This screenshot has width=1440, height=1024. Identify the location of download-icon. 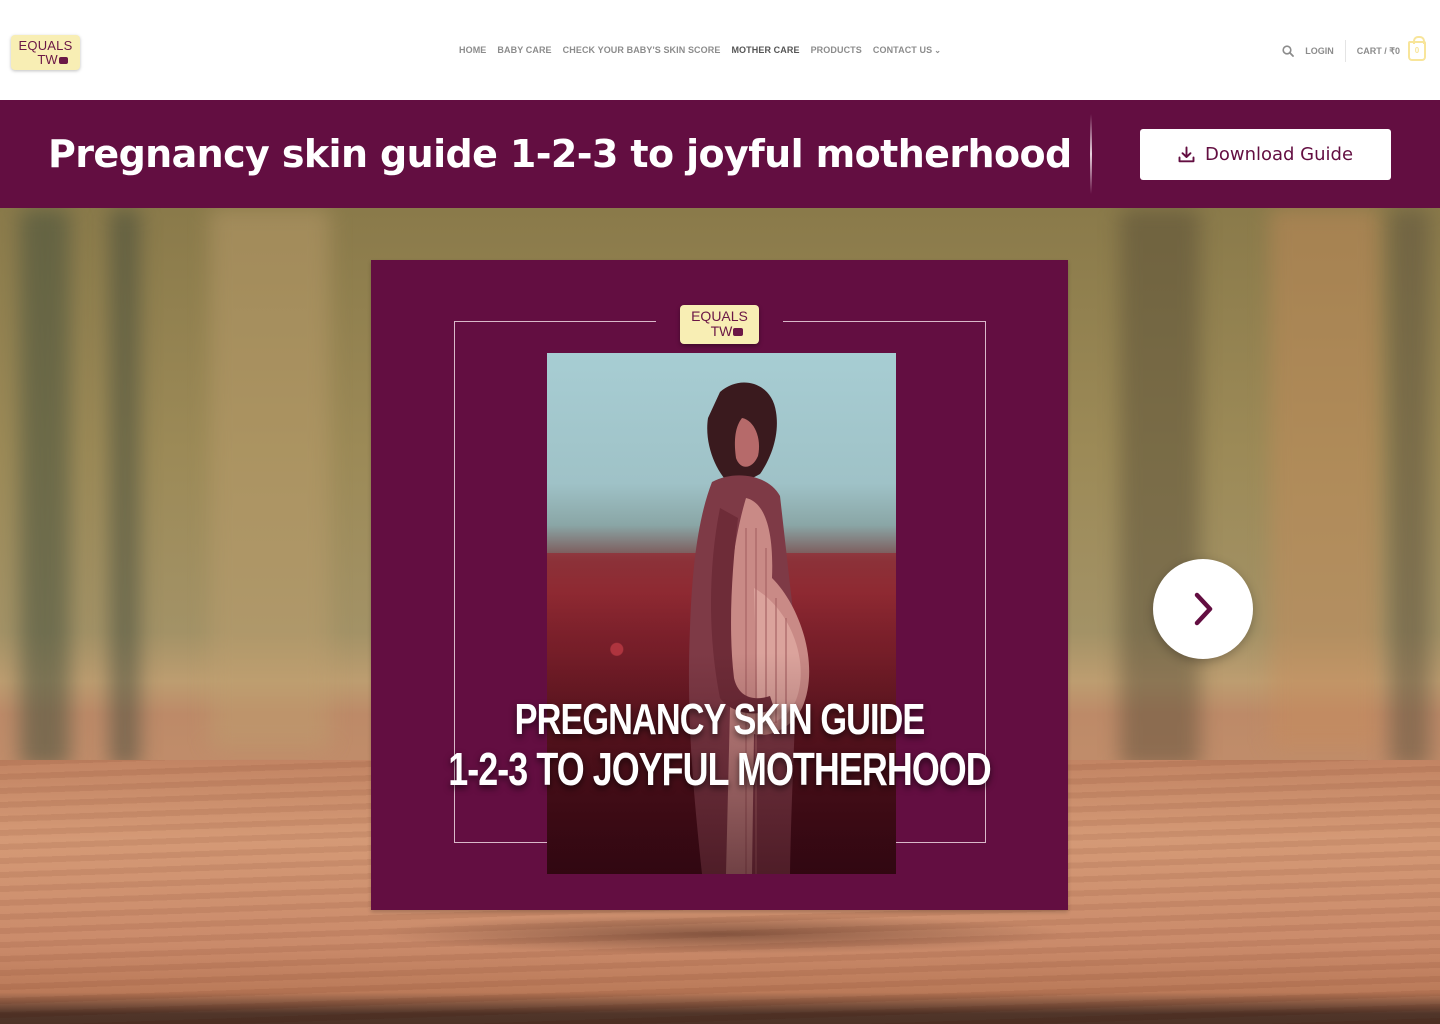
(1186, 154).